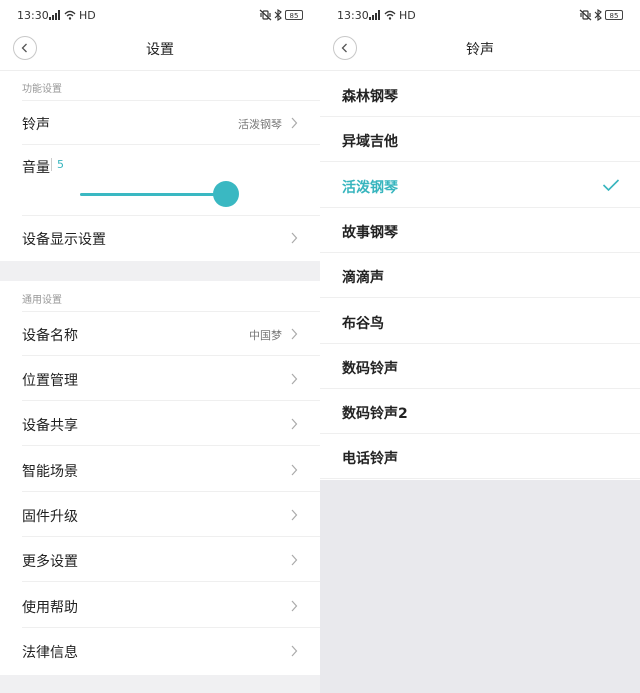 This screenshot has height=693, width=640. Describe the element at coordinates (50, 607) in the screenshot. I see `general-settings-item-label: 使用帮助` at that location.